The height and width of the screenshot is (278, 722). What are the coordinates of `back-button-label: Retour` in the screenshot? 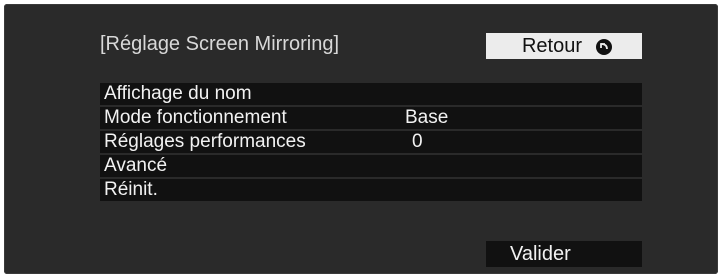 It's located at (552, 45).